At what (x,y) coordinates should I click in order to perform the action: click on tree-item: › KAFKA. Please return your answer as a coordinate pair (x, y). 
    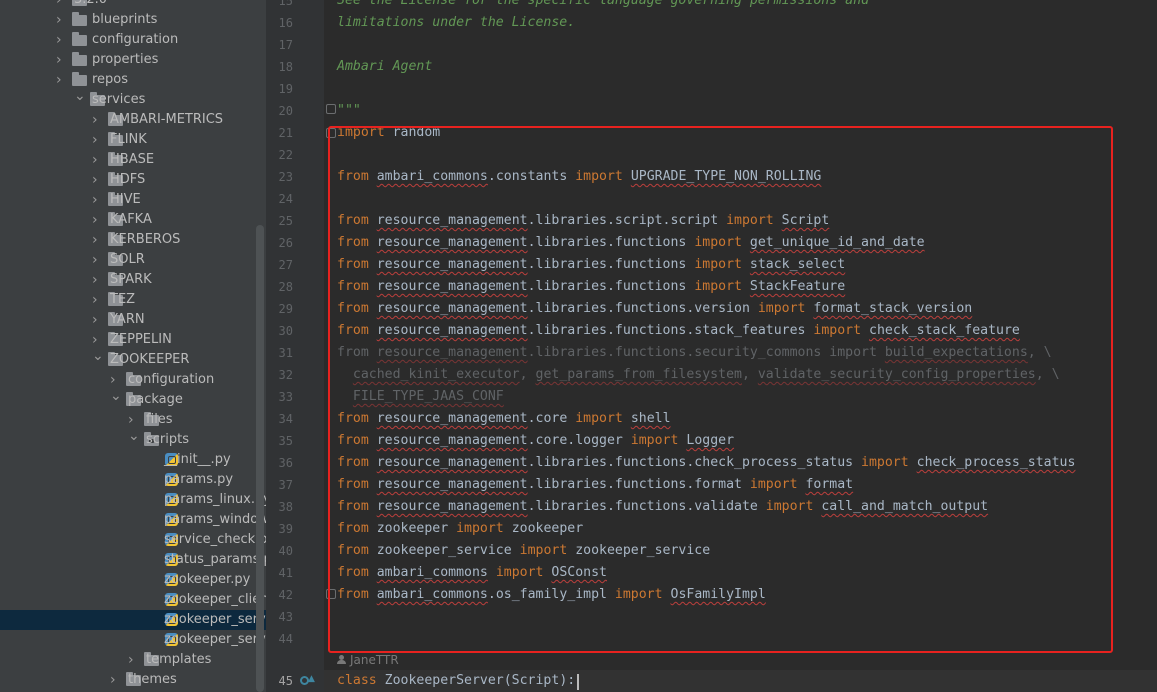
    Looking at the image, I should click on (133, 220).